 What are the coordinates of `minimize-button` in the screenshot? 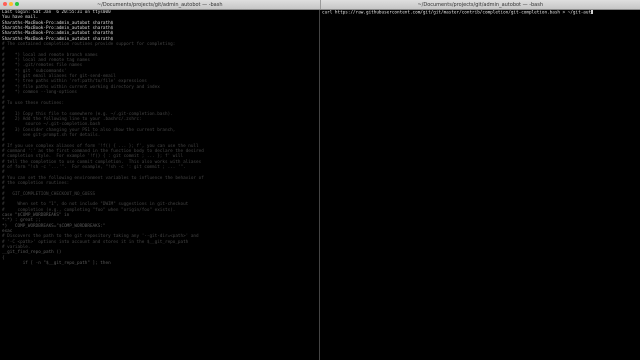 It's located at (11, 4).